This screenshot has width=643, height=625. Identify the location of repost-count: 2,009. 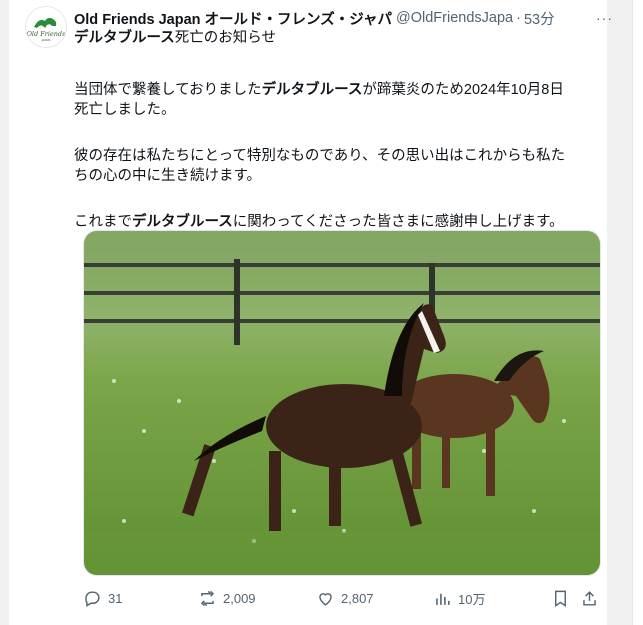
(239, 598).